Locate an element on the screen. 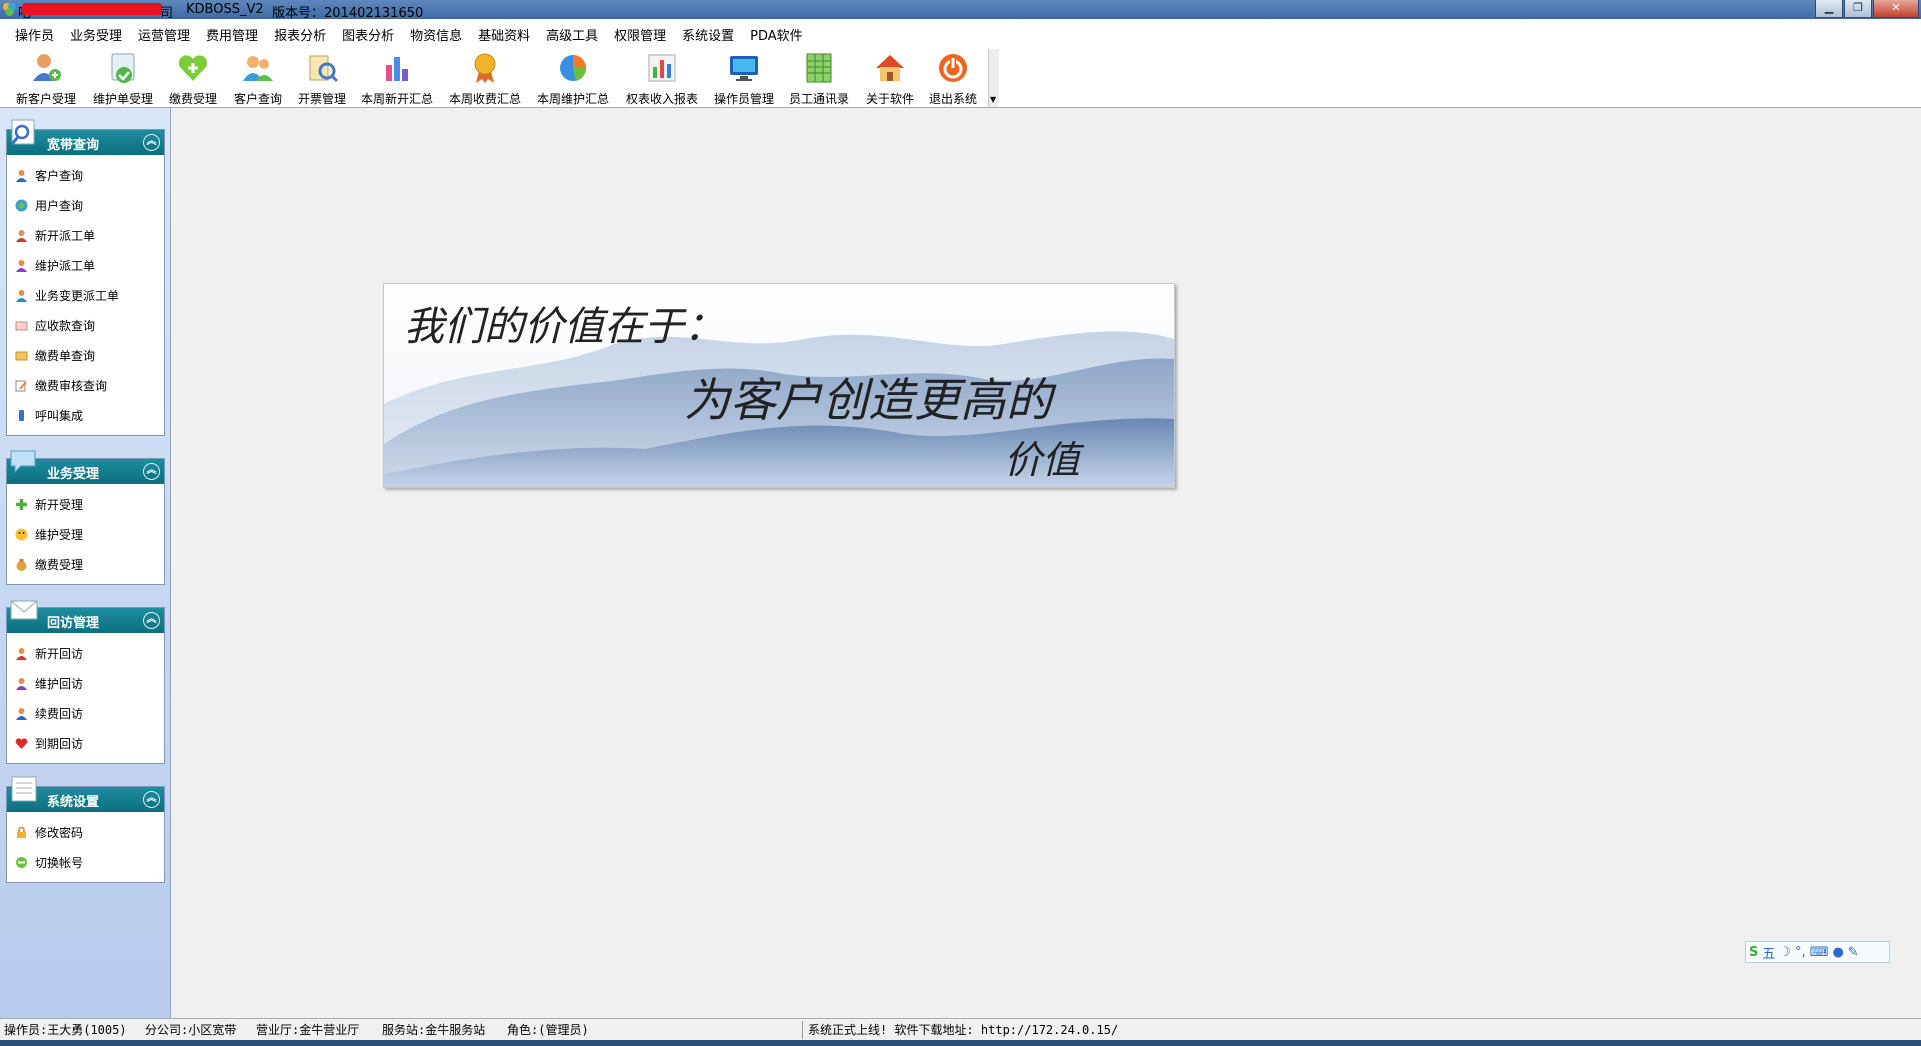  menu-system-settings: 系统设置 is located at coordinates (708, 34).